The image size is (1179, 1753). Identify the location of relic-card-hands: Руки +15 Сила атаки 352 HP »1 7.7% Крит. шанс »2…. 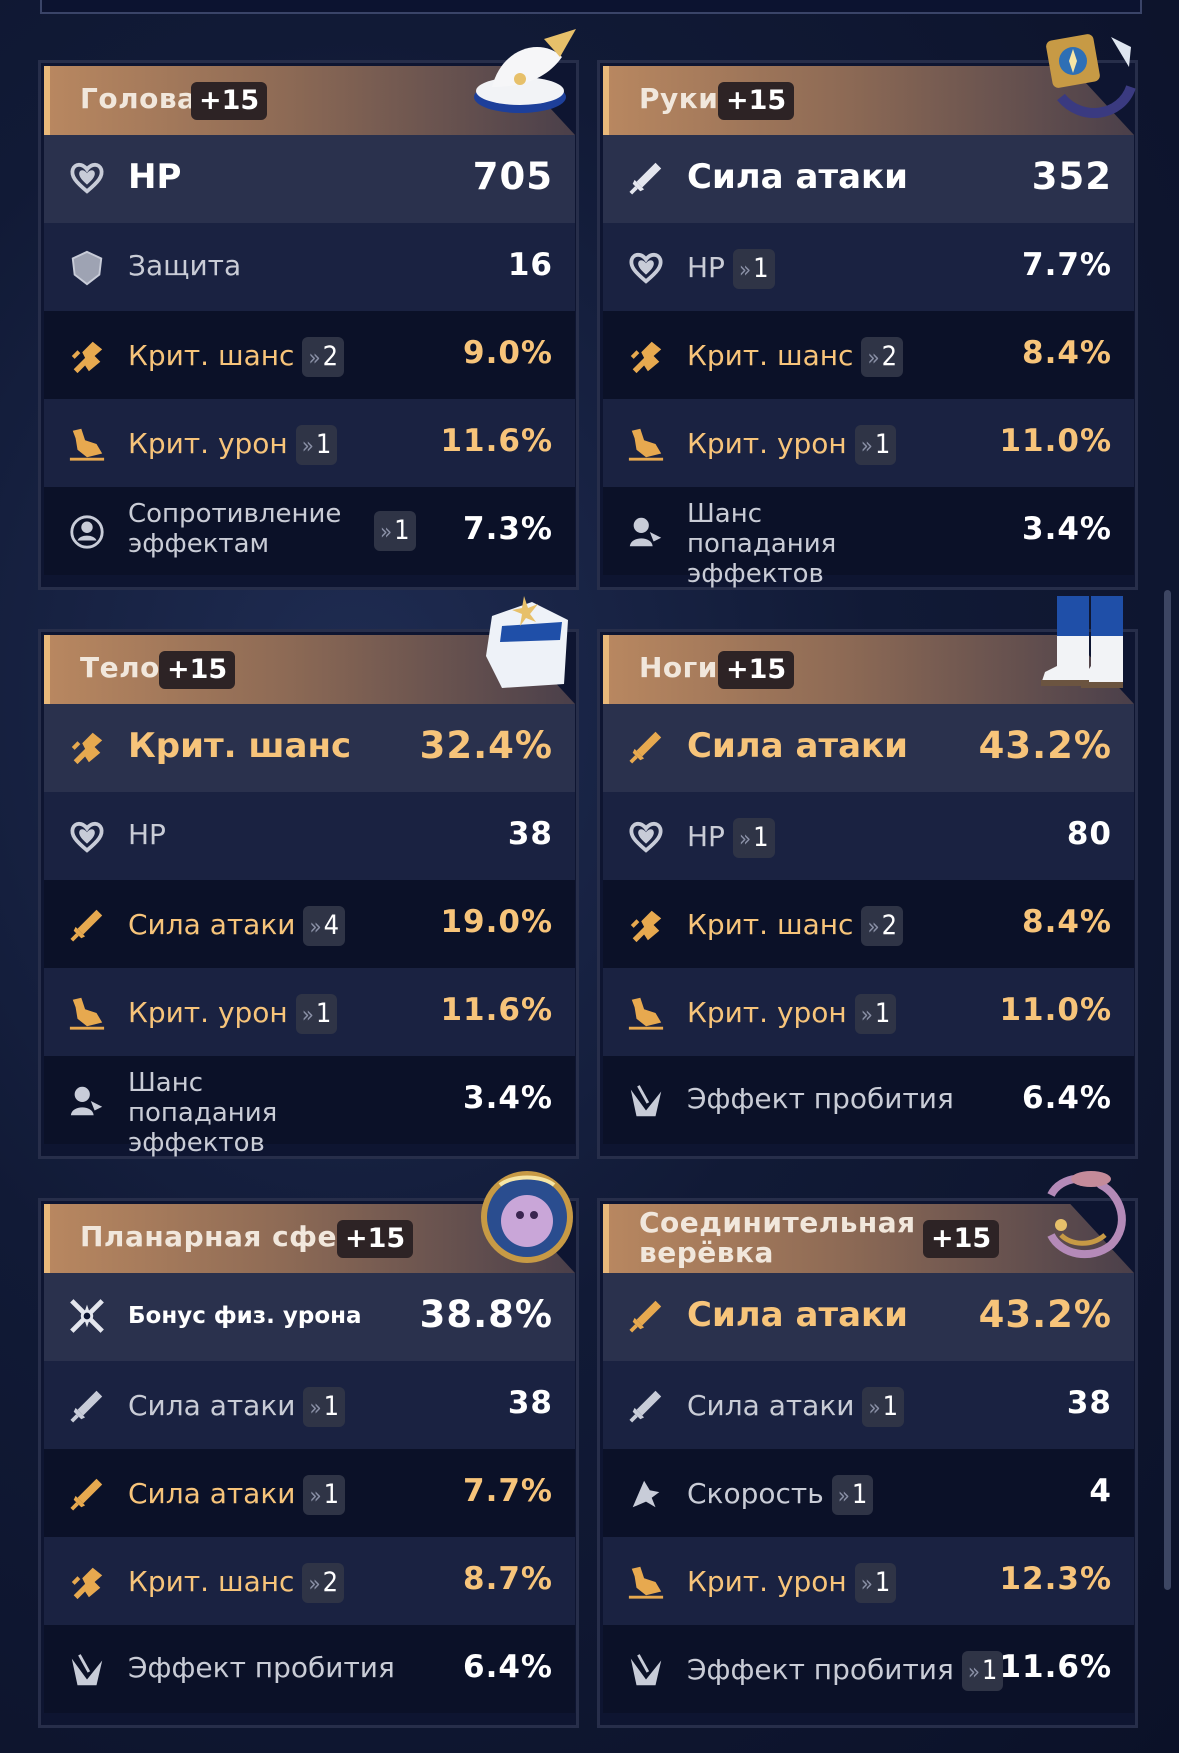
(867, 312).